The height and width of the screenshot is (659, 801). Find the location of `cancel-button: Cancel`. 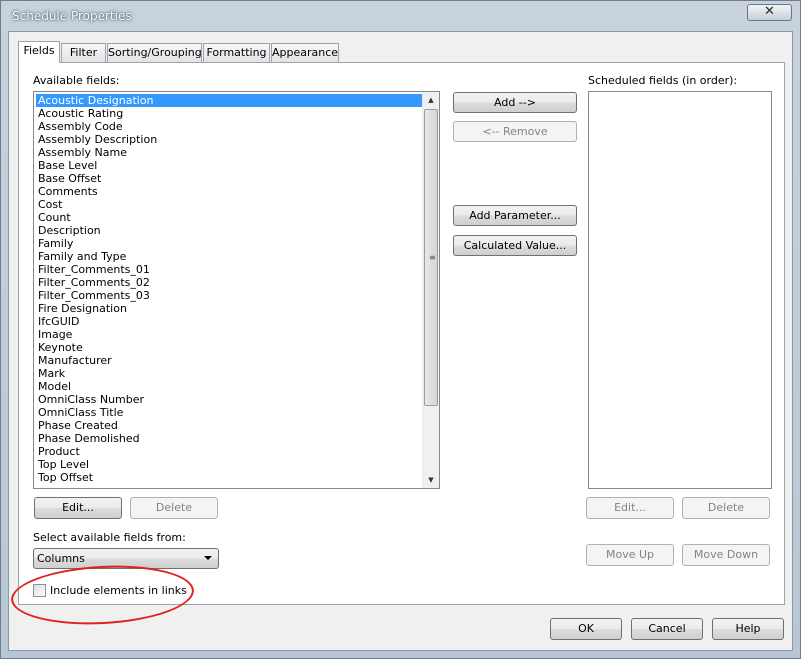

cancel-button: Cancel is located at coordinates (667, 629).